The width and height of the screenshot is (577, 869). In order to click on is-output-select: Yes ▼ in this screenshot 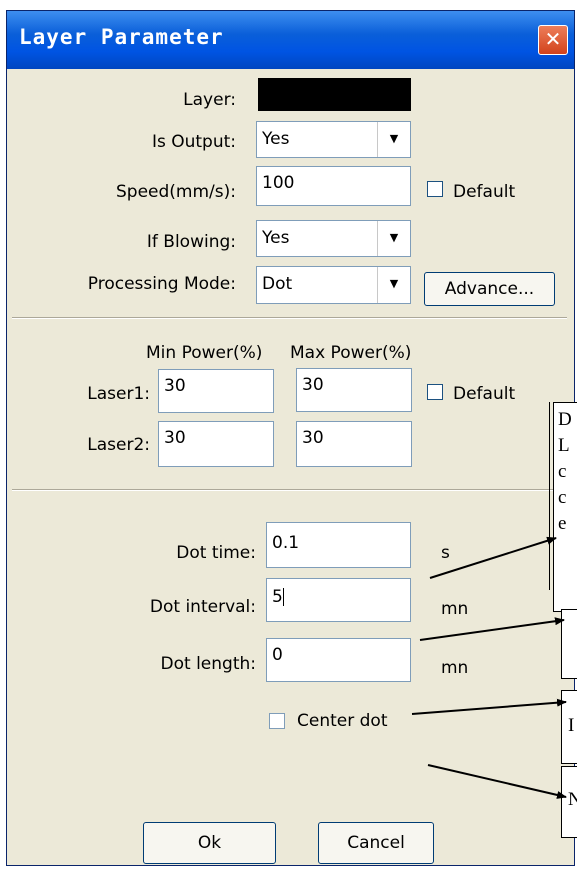, I will do `click(333, 139)`.